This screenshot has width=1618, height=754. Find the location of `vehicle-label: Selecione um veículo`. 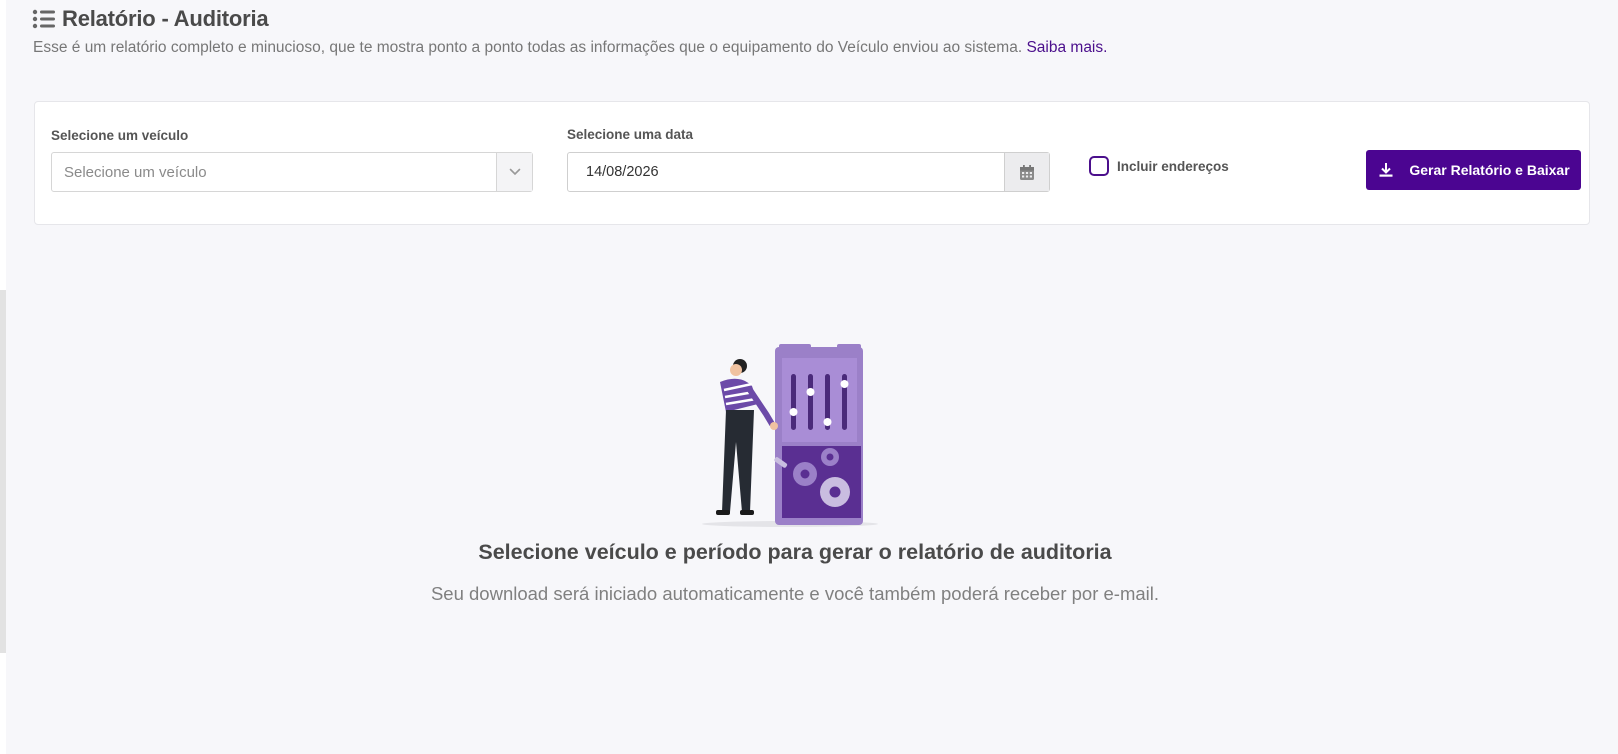

vehicle-label: Selecione um veículo is located at coordinates (120, 135).